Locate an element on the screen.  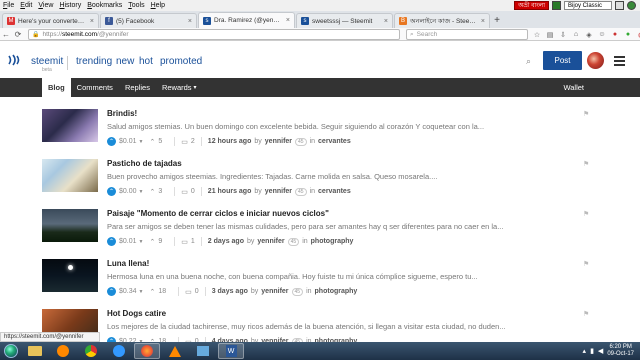
browser-tab: f (5) Facebook × is located at coordinates (148, 20).